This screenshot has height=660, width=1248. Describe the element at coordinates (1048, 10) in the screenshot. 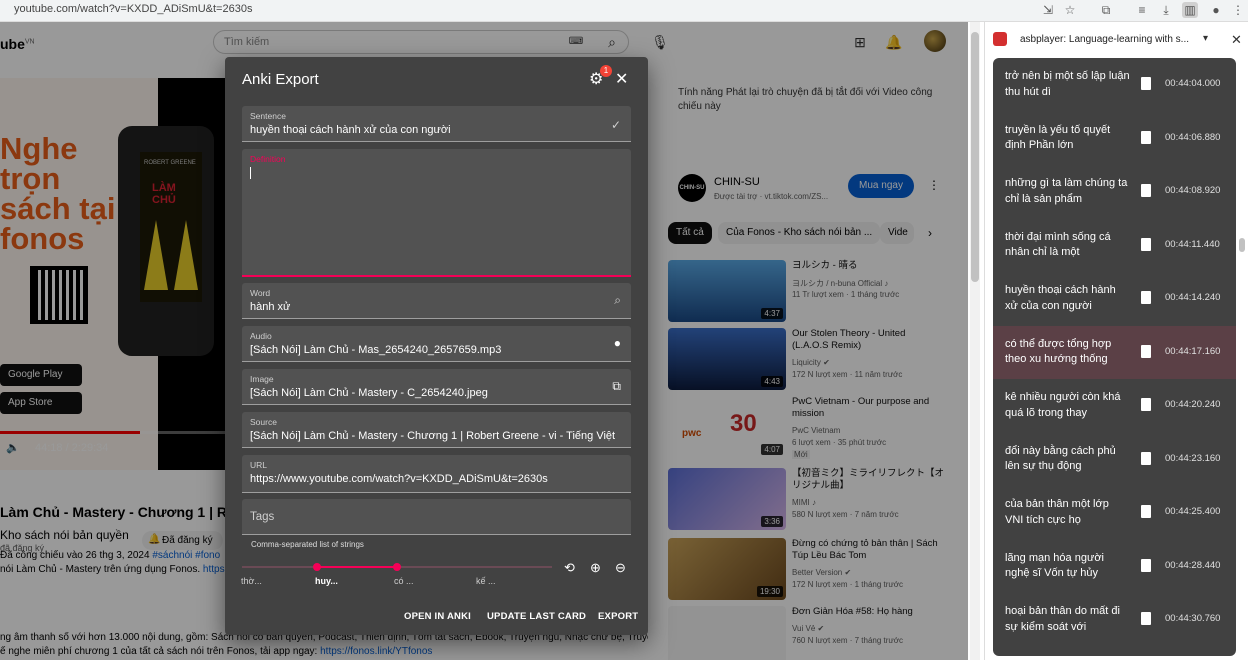

I see `install-icon: ⇲` at that location.